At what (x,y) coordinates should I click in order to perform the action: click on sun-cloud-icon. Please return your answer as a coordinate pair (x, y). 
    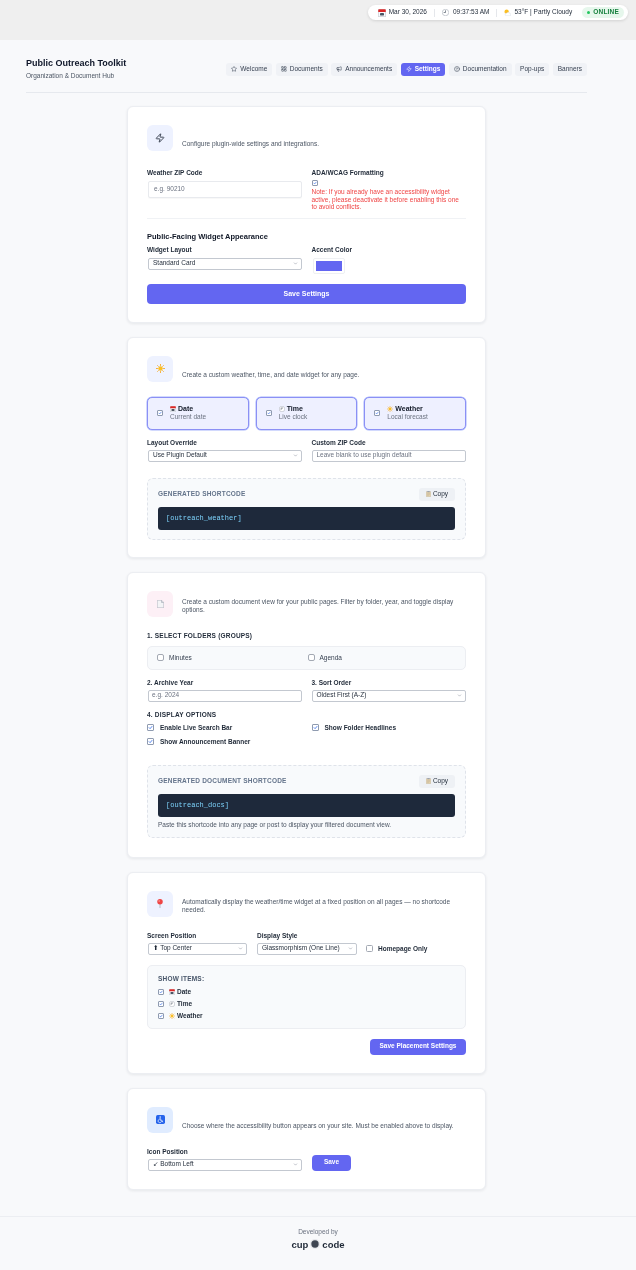
    Looking at the image, I should click on (508, 12).